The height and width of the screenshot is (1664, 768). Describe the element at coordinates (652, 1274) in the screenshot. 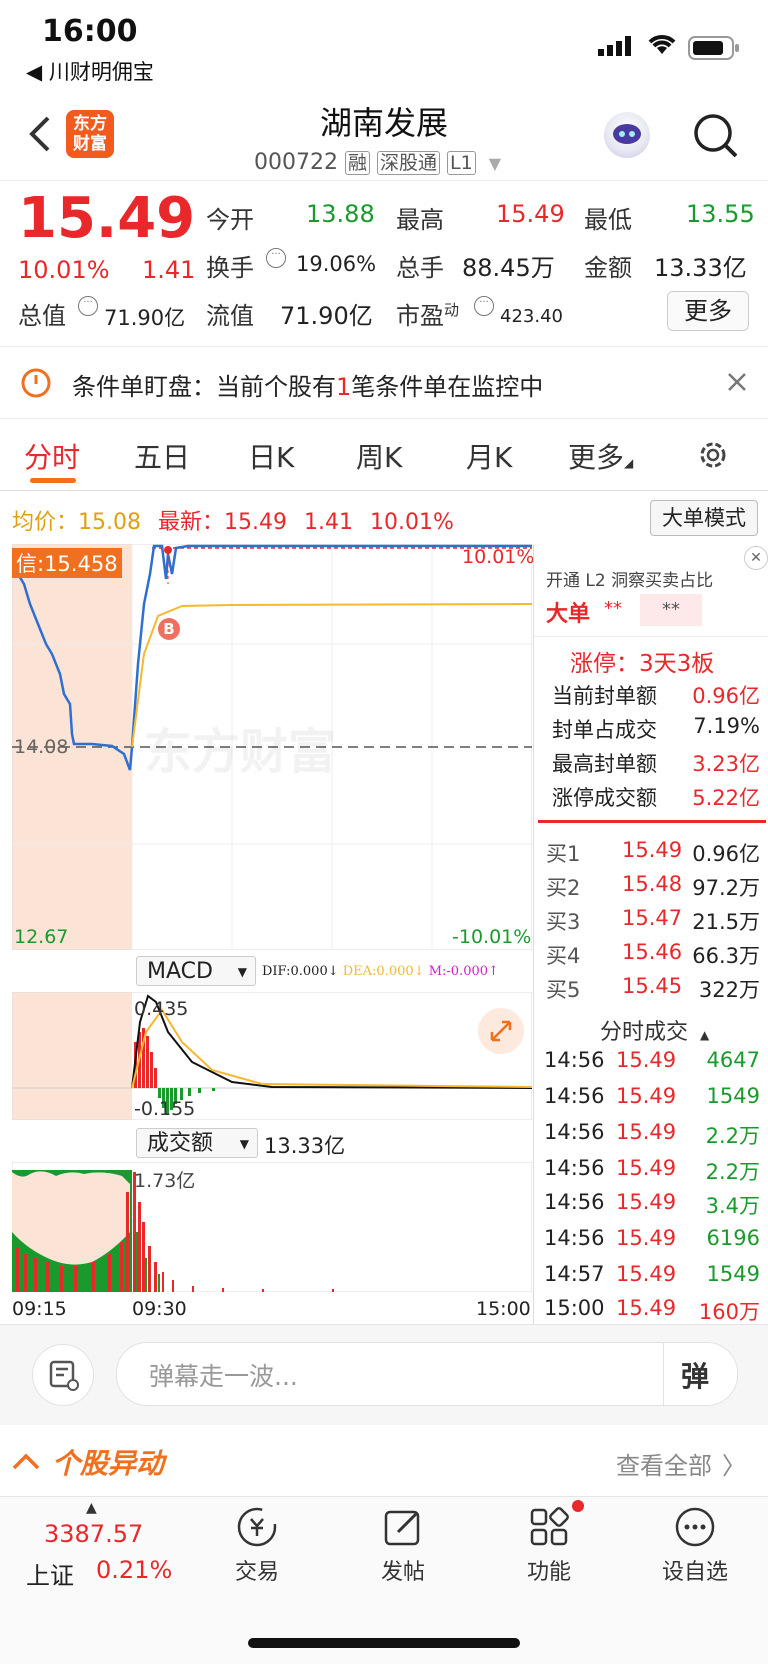

I see `trade-row: 14:57 15.49 1549` at that location.